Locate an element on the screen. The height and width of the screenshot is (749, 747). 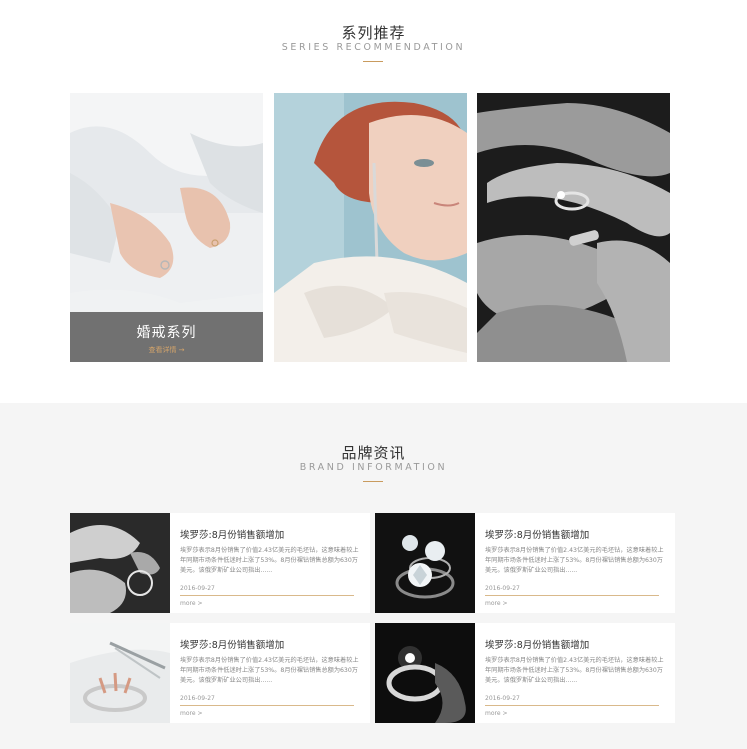
news-thumb-ring-making is located at coordinates (120, 673).